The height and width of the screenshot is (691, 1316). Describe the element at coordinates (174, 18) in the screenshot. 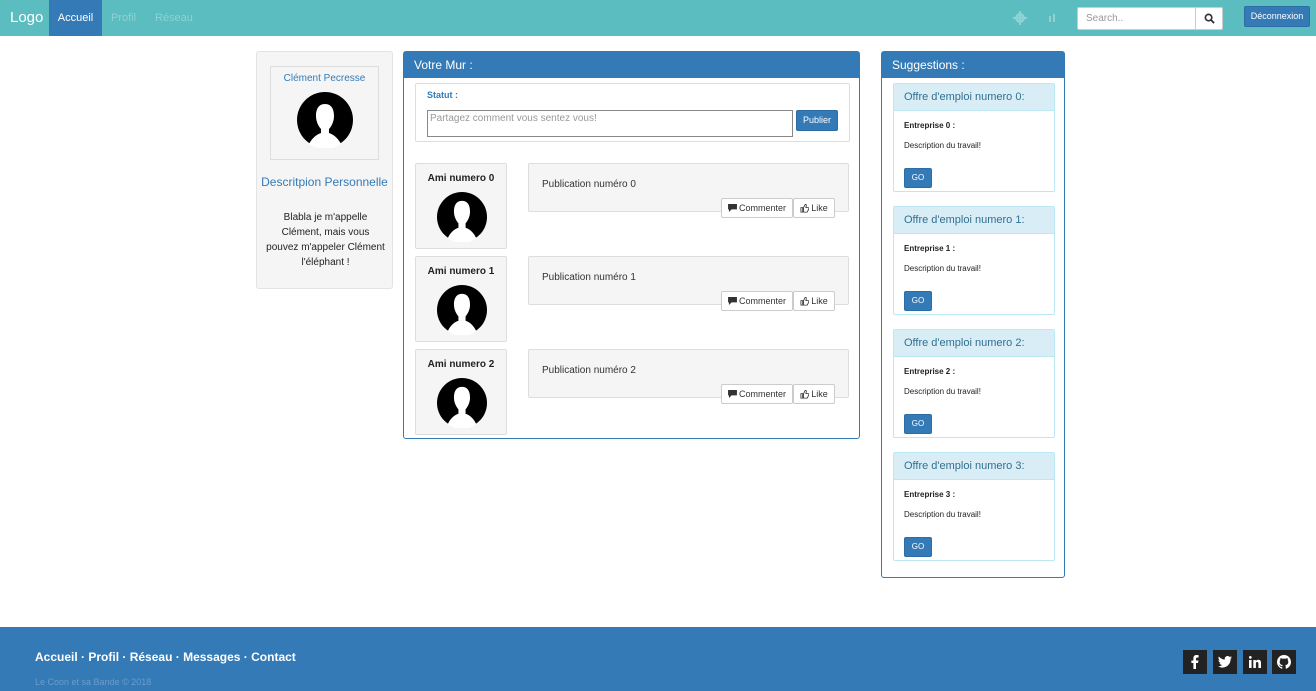

I see `nav-item-reseau: Réseau` at that location.